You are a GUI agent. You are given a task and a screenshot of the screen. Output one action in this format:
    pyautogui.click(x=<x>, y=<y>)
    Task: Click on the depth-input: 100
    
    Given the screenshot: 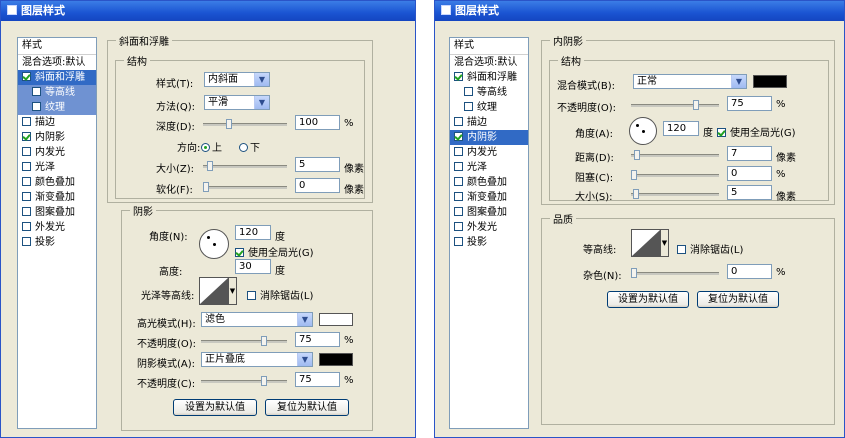 What is the action you would take?
    pyautogui.click(x=317, y=122)
    